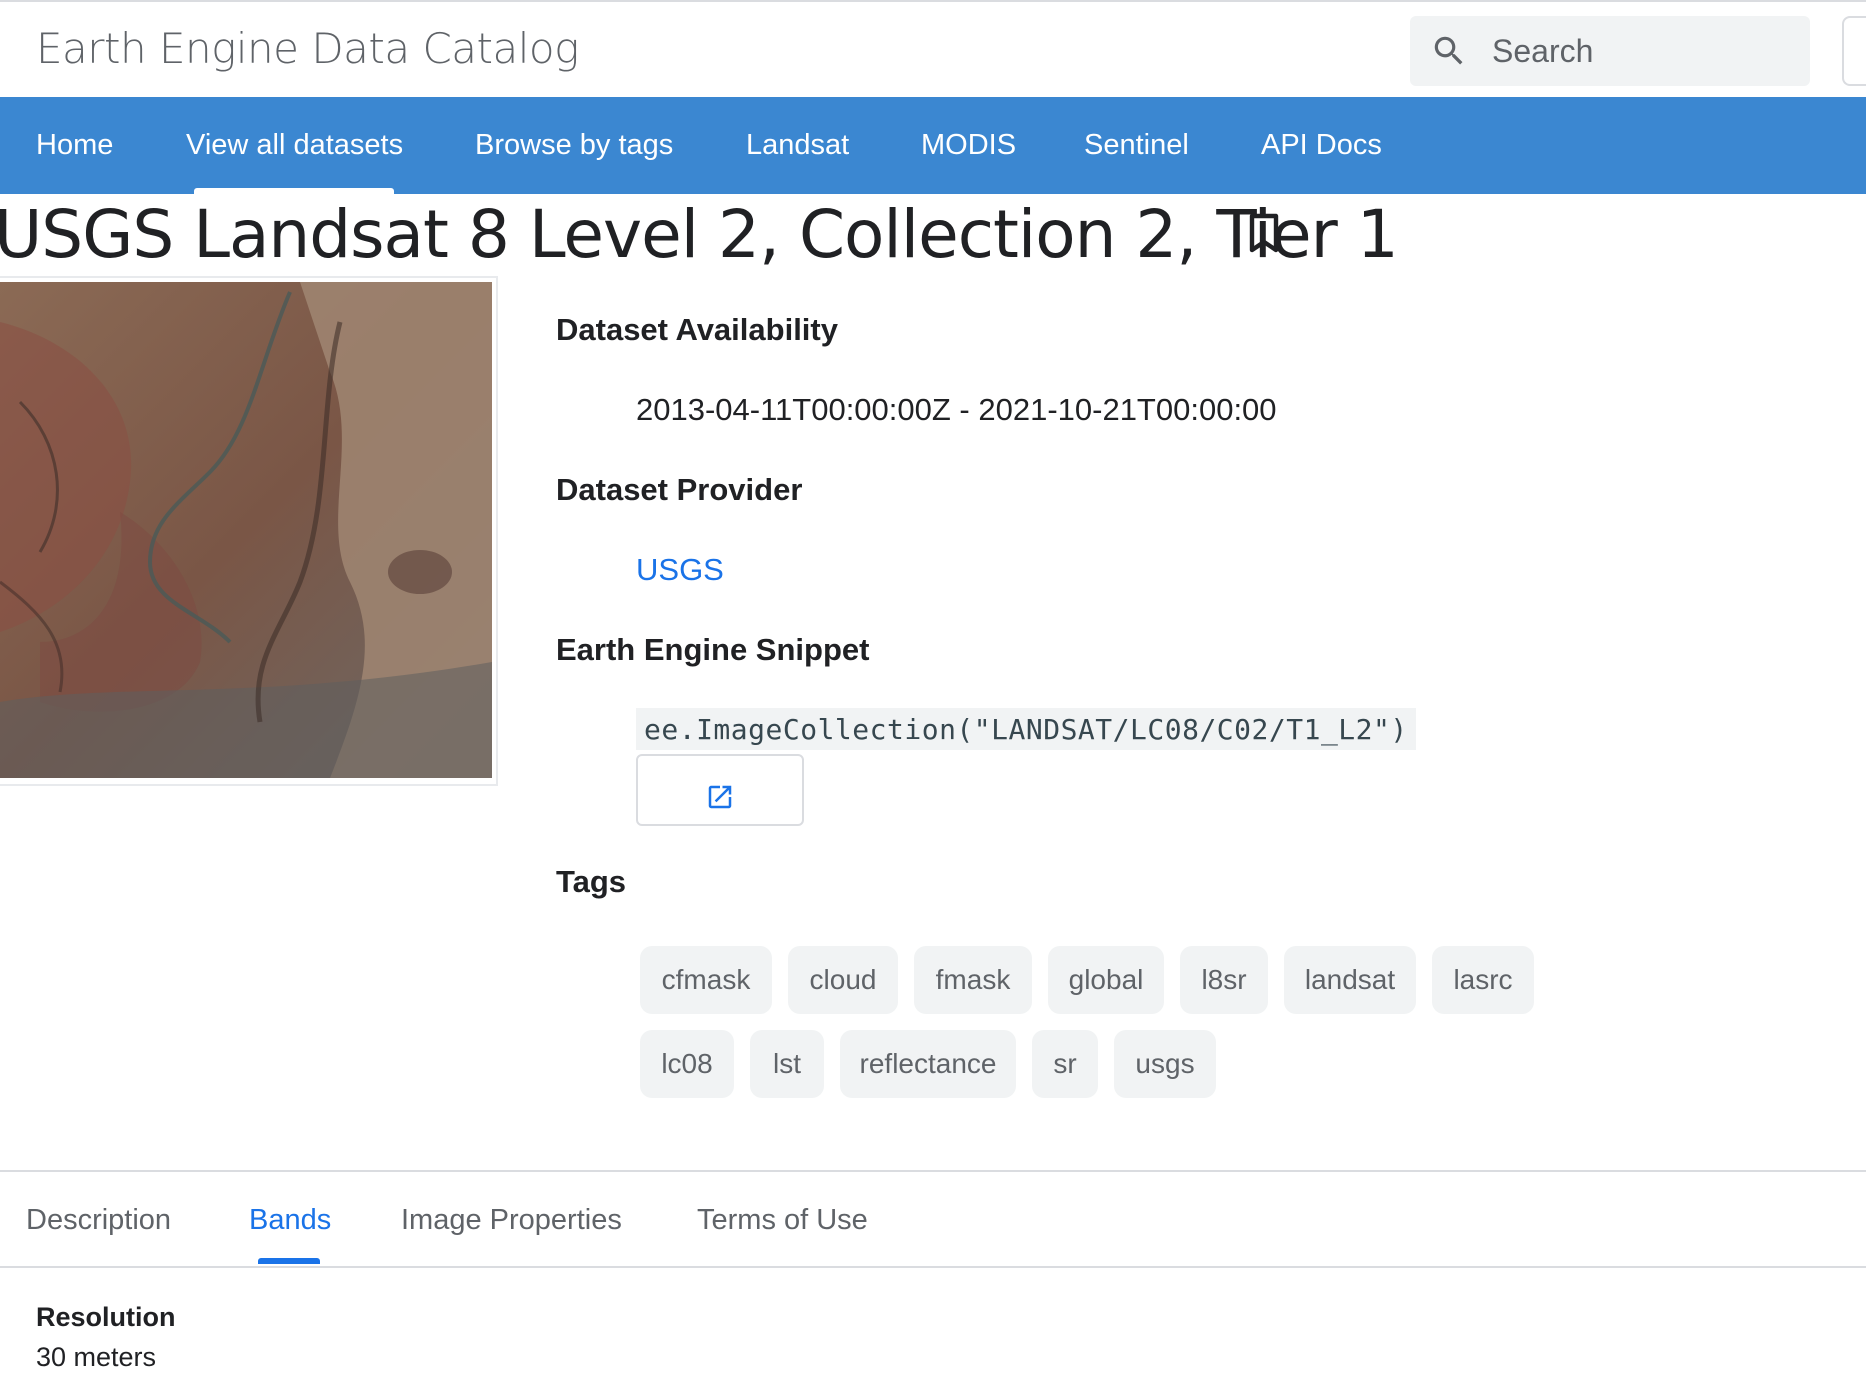 The image size is (1866, 1373). Describe the element at coordinates (307, 48) in the screenshot. I see `site-title: Earth Engine Data Catalog` at that location.